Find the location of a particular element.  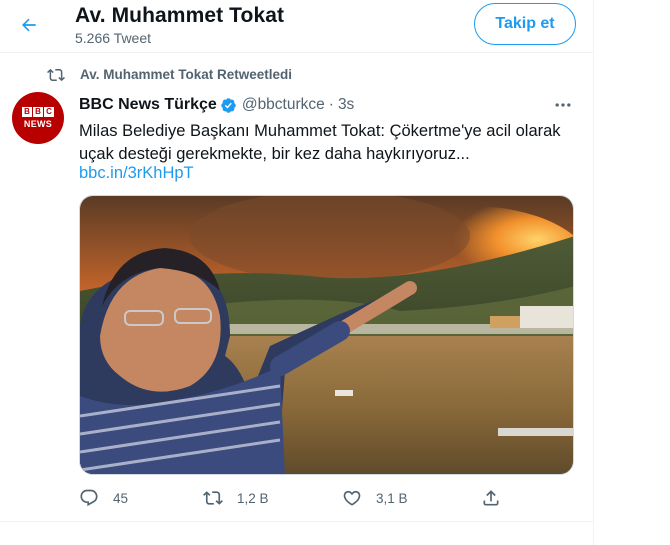

tweet-time: 3s is located at coordinates (346, 105).